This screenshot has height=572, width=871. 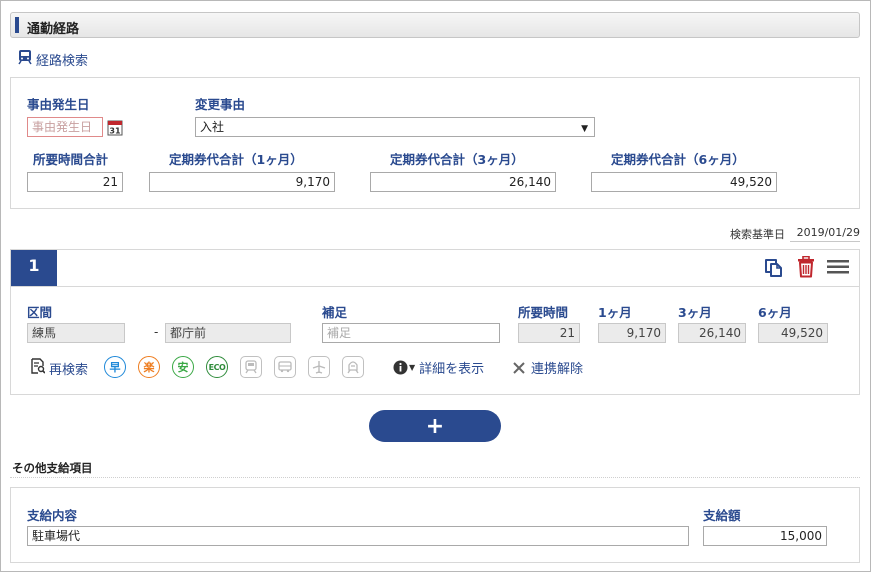 I want to click on route-time-label: 所要時間, so click(x=543, y=312).